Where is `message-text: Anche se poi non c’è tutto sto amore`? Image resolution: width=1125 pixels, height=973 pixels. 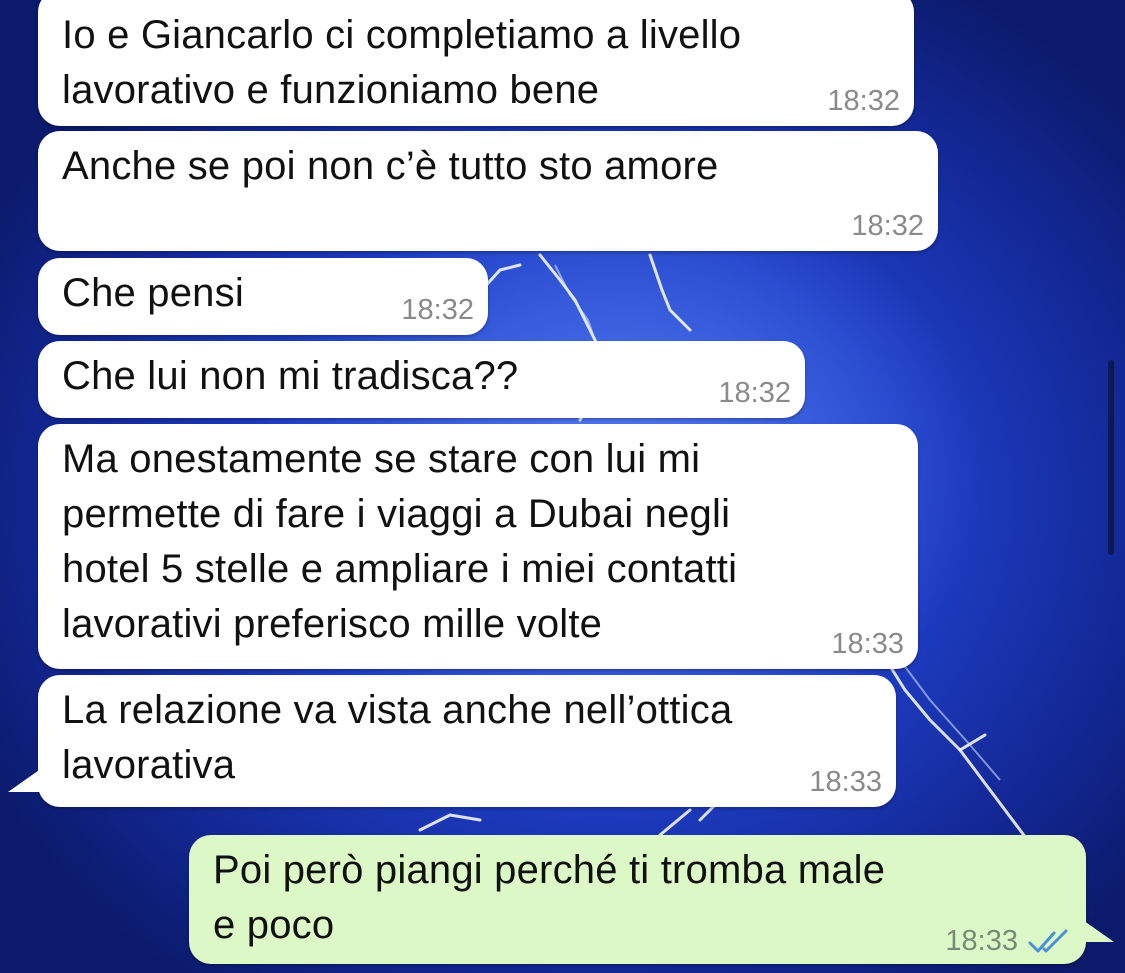 message-text: Anche se poi non c’è tutto sto amore is located at coordinates (390, 166).